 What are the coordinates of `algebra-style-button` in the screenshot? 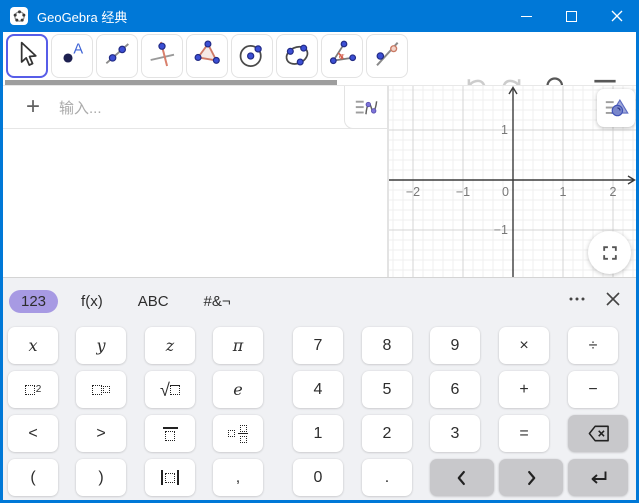 It's located at (365, 107).